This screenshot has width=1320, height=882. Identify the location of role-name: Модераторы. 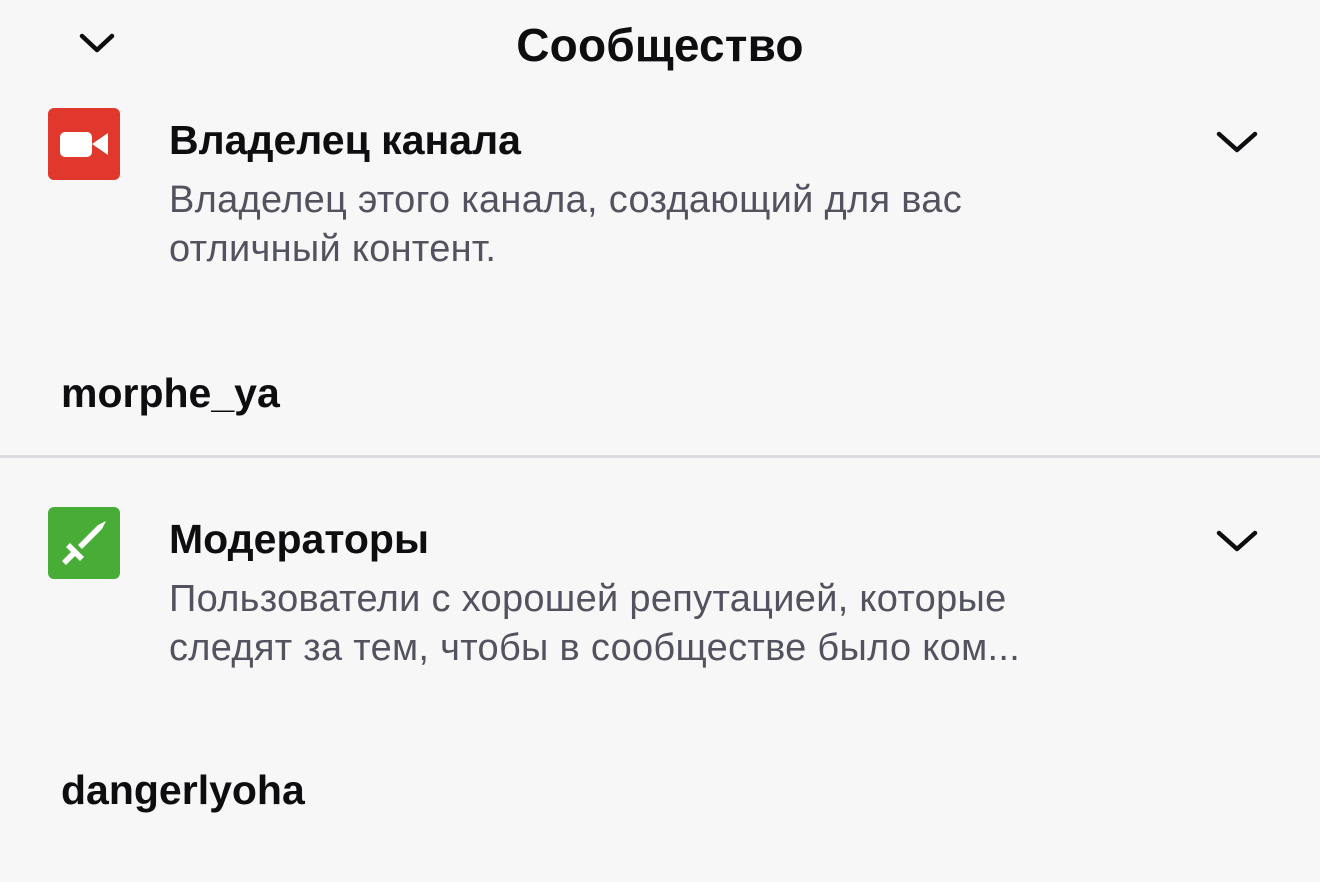
(299, 539).